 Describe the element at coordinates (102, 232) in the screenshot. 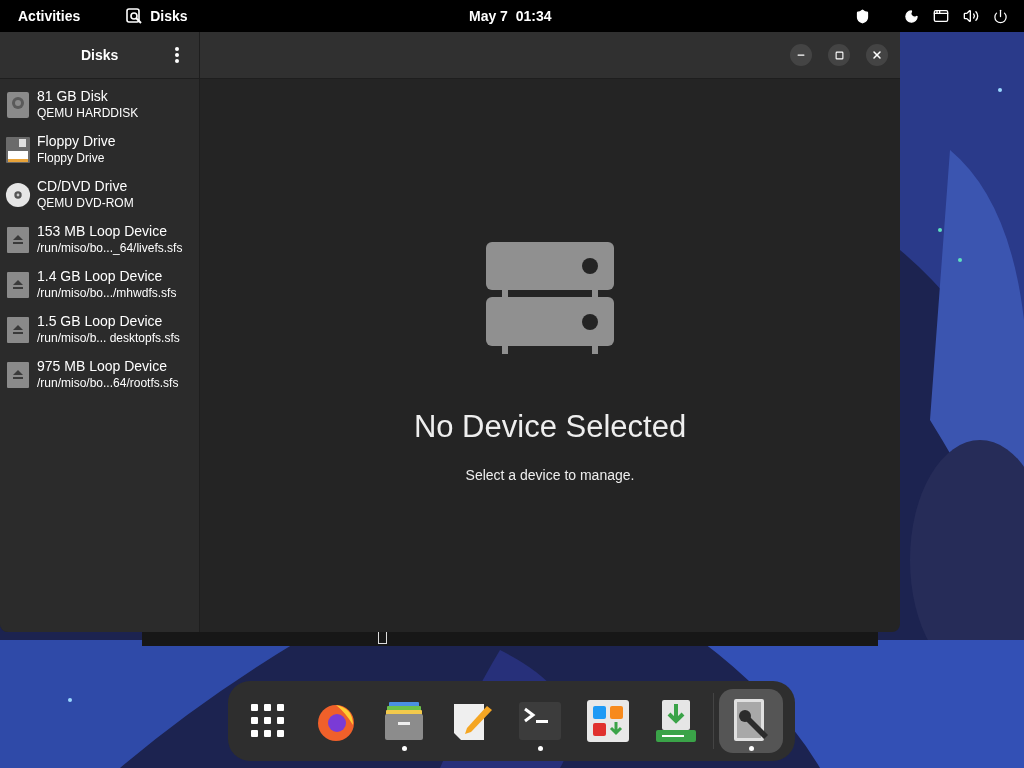

I see `device-name: 153 MB Loop Device` at that location.